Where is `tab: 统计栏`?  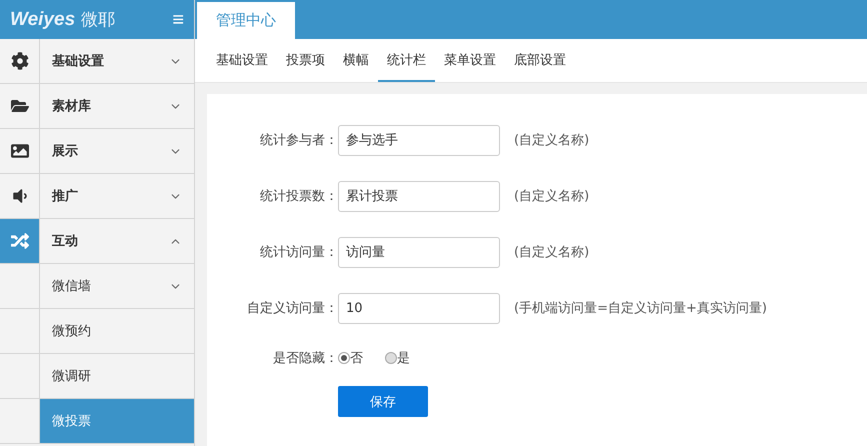 tab: 统计栏 is located at coordinates (406, 60).